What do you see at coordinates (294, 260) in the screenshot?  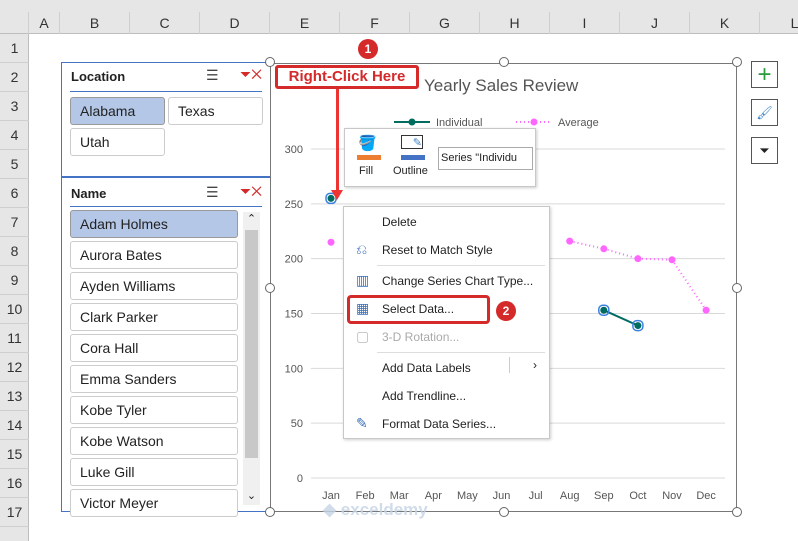 I see `y-tick-label: 200` at bounding box center [294, 260].